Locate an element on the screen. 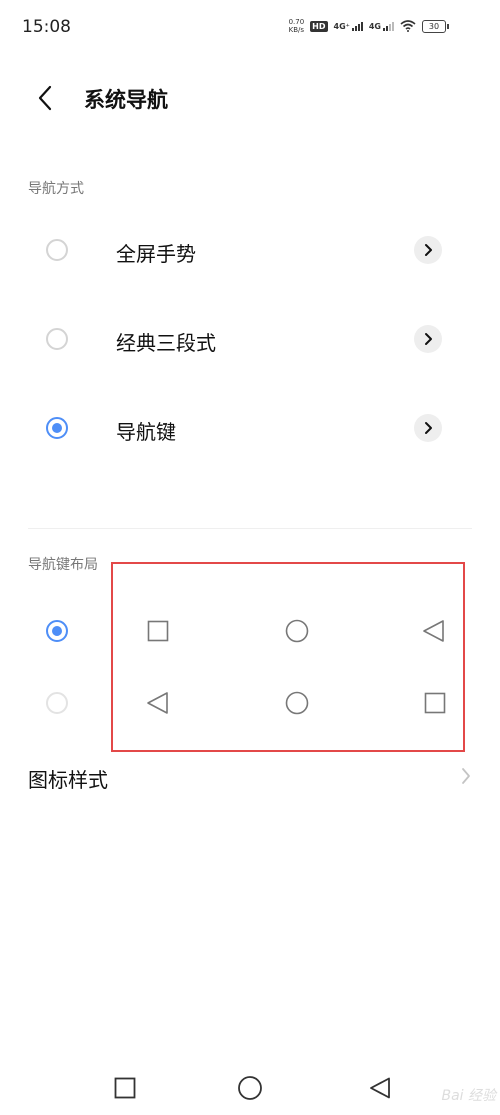  home-button is located at coordinates (250, 1088).